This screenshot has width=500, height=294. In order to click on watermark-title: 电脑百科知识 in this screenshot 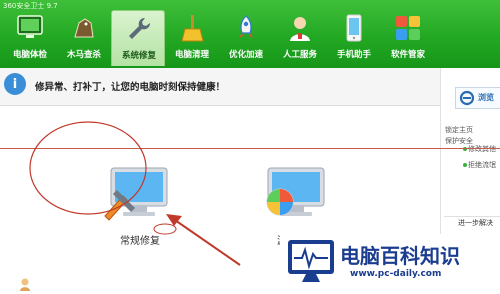, I will do `click(400, 256)`.